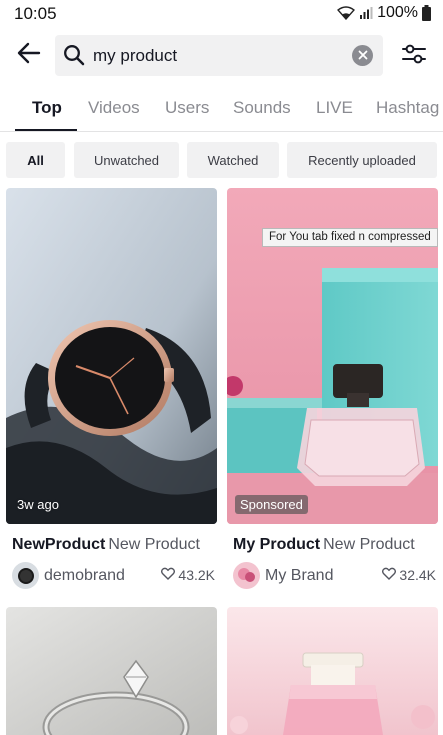 Image resolution: width=443 pixels, height=735 pixels. Describe the element at coordinates (59, 544) in the screenshot. I see `video-title-bold: NewProduct` at that location.